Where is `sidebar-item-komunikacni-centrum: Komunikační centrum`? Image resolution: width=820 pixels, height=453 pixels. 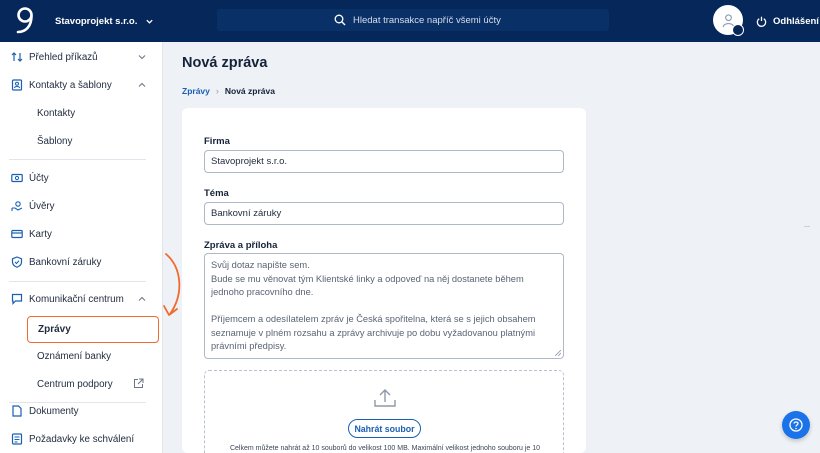 sidebar-item-komunikacni-centrum: Komunikační centrum is located at coordinates (81, 299).